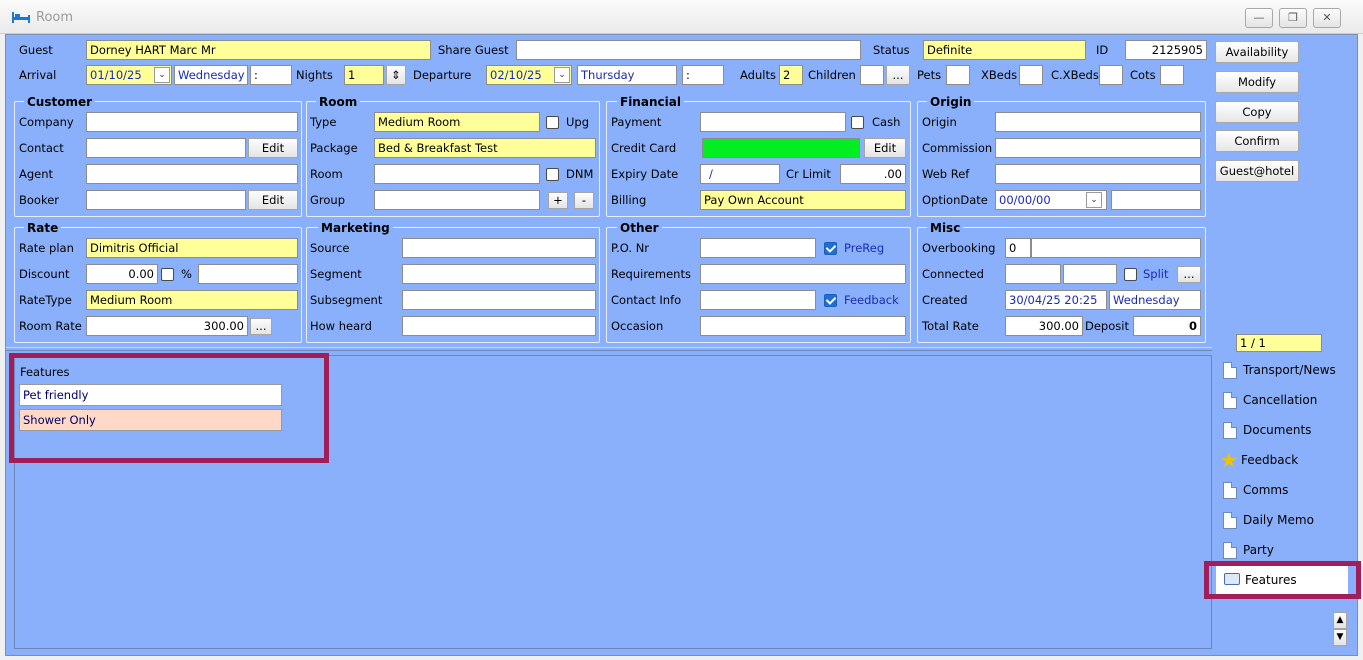  I want to click on status-field: Definite, so click(1004, 50).